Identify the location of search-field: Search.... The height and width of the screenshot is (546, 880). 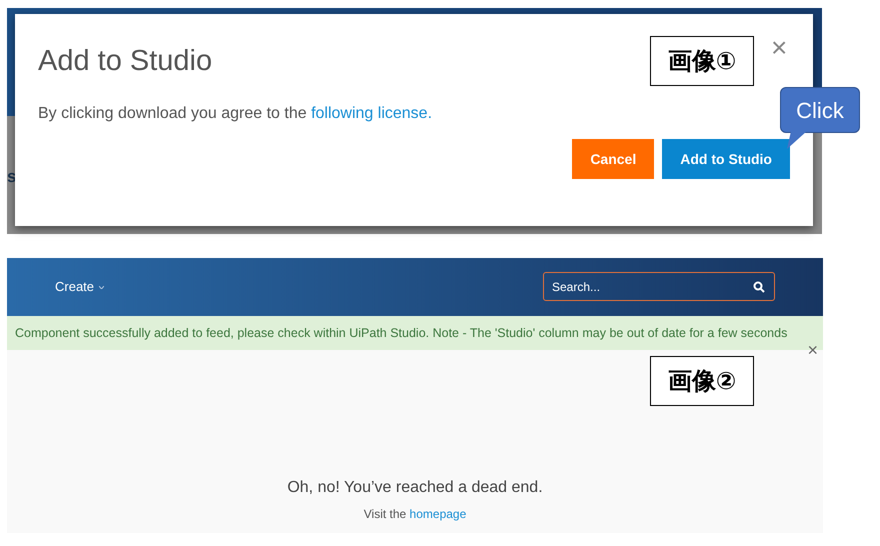
(659, 286).